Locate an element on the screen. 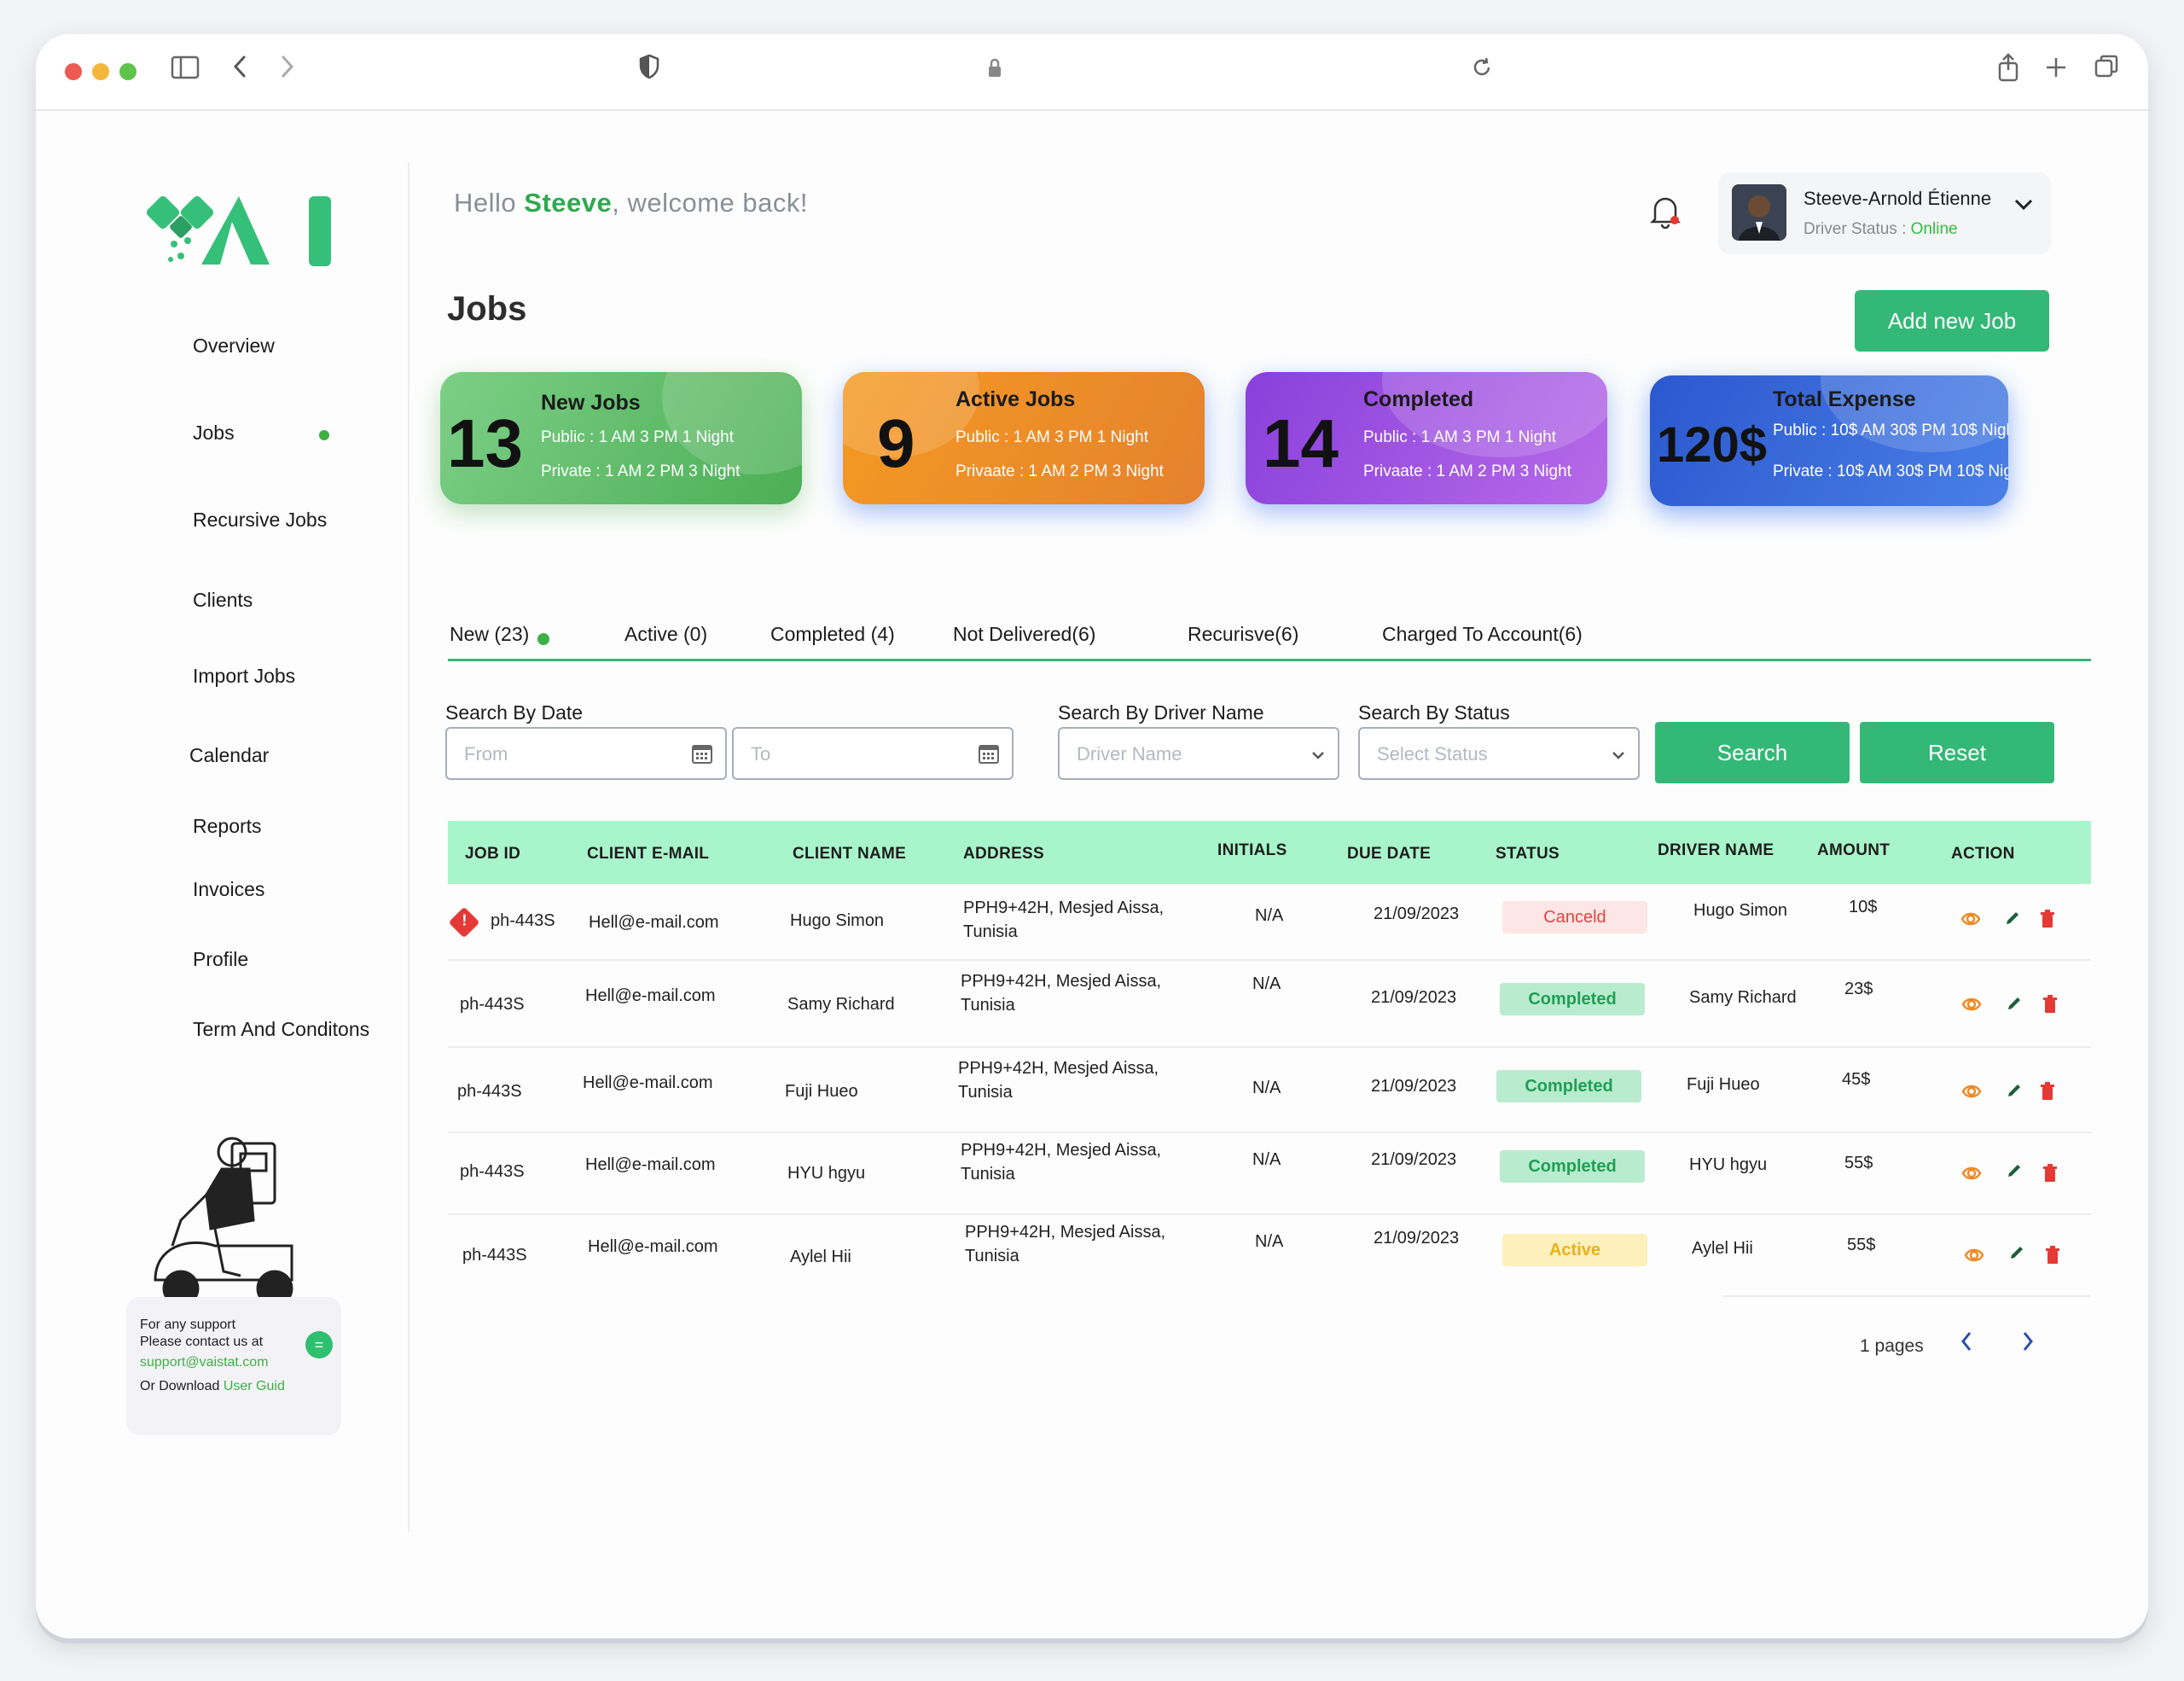 The width and height of the screenshot is (2184, 1681). sidebar-item-reports: Reports is located at coordinates (228, 827).